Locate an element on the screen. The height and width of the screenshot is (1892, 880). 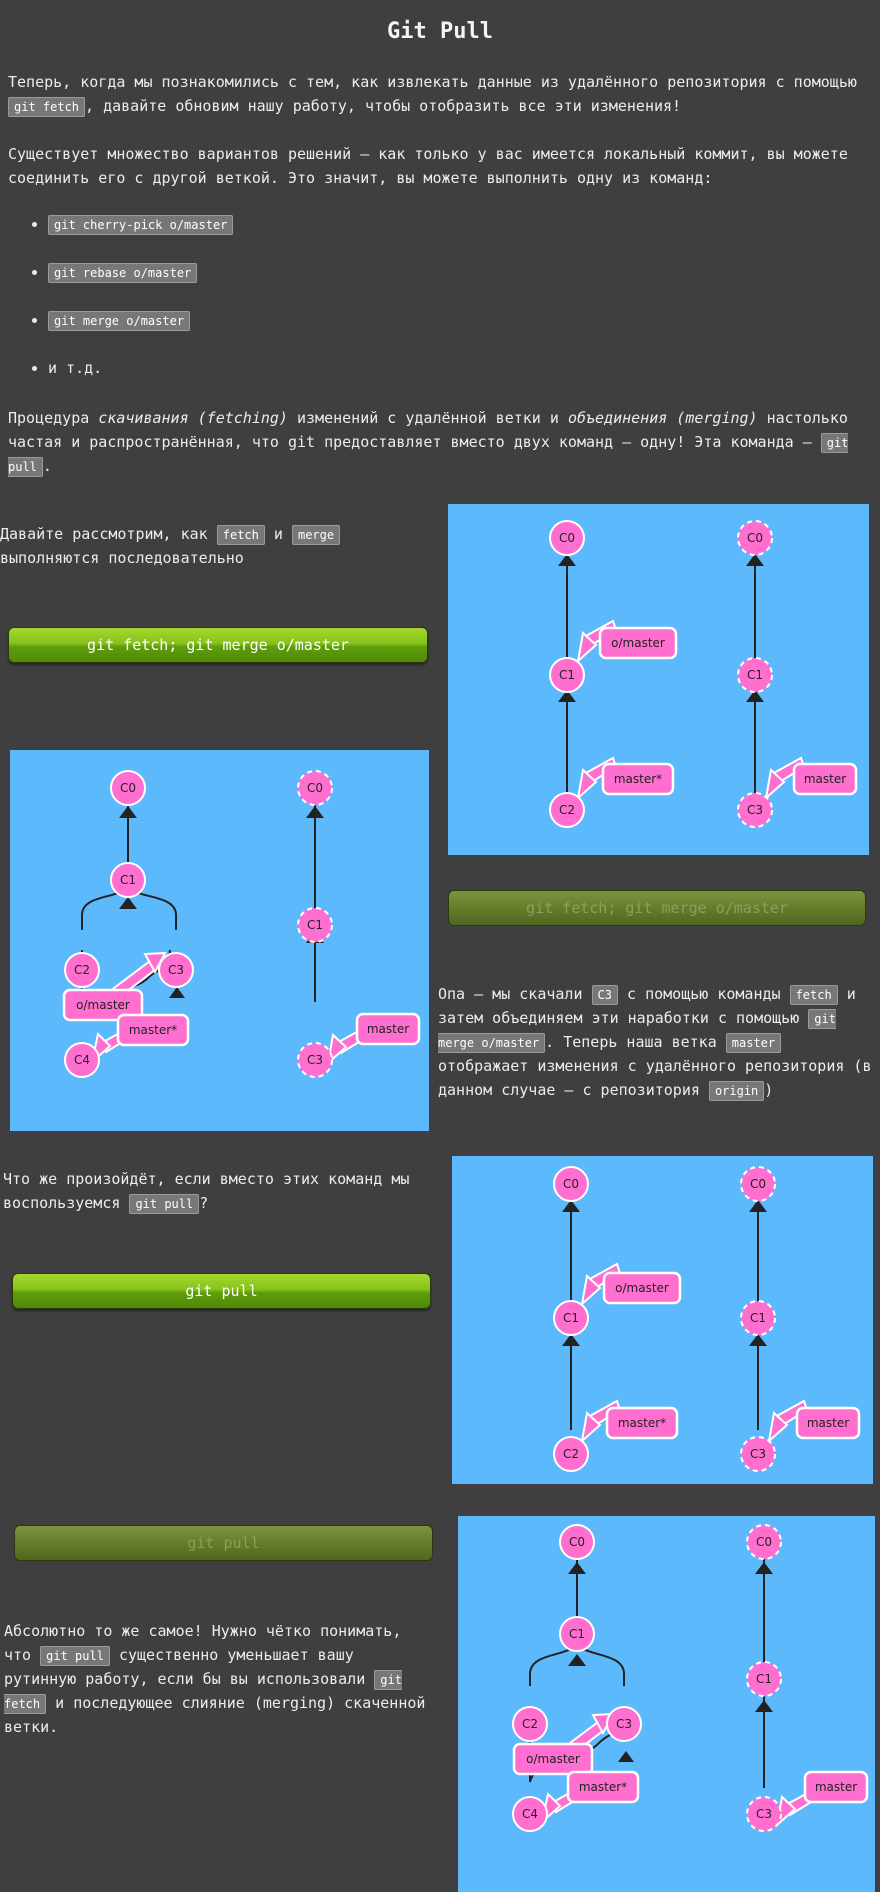
list-item: git cherry-pick o/master is located at coordinates (141, 224).